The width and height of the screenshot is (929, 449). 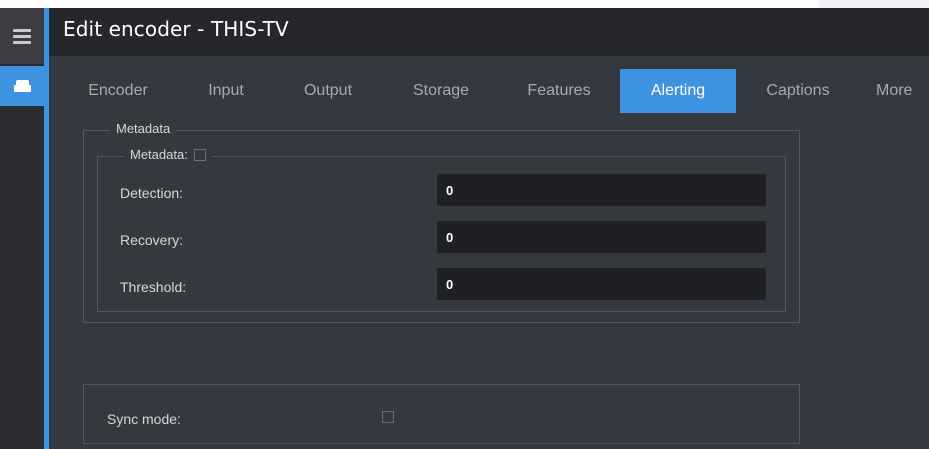 I want to click on recovery-label: Recovery:, so click(x=152, y=240).